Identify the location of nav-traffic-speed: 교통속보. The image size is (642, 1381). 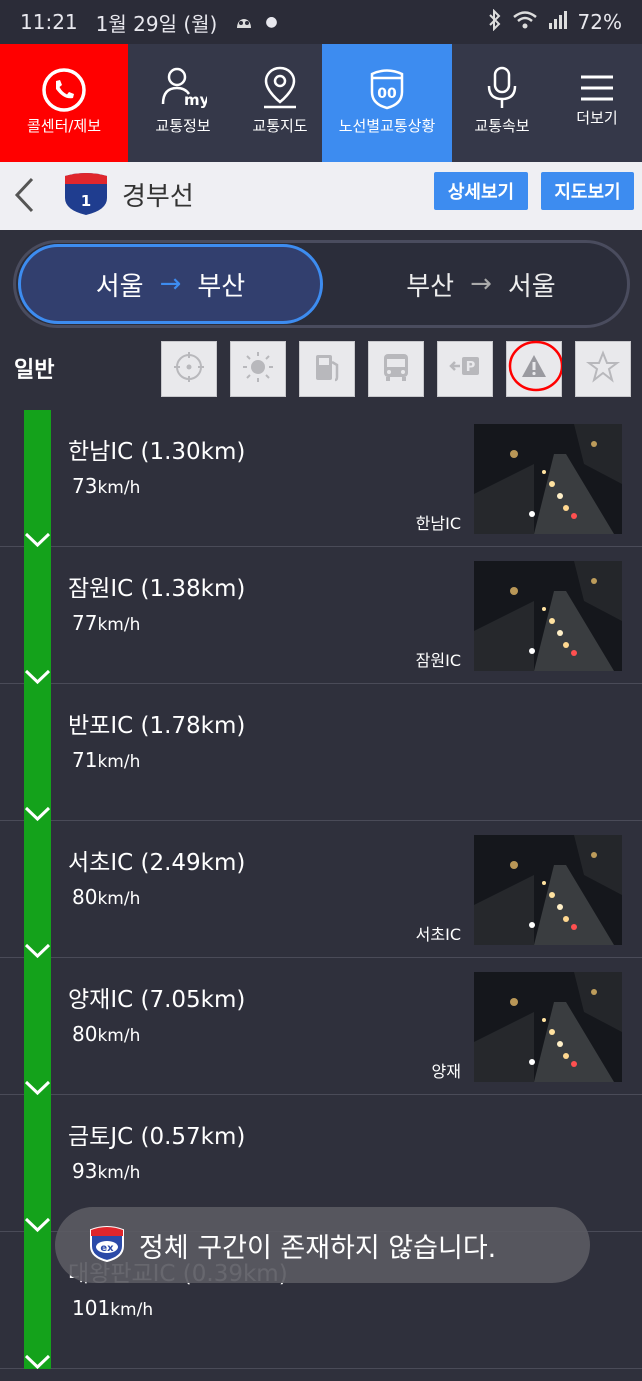
(502, 103).